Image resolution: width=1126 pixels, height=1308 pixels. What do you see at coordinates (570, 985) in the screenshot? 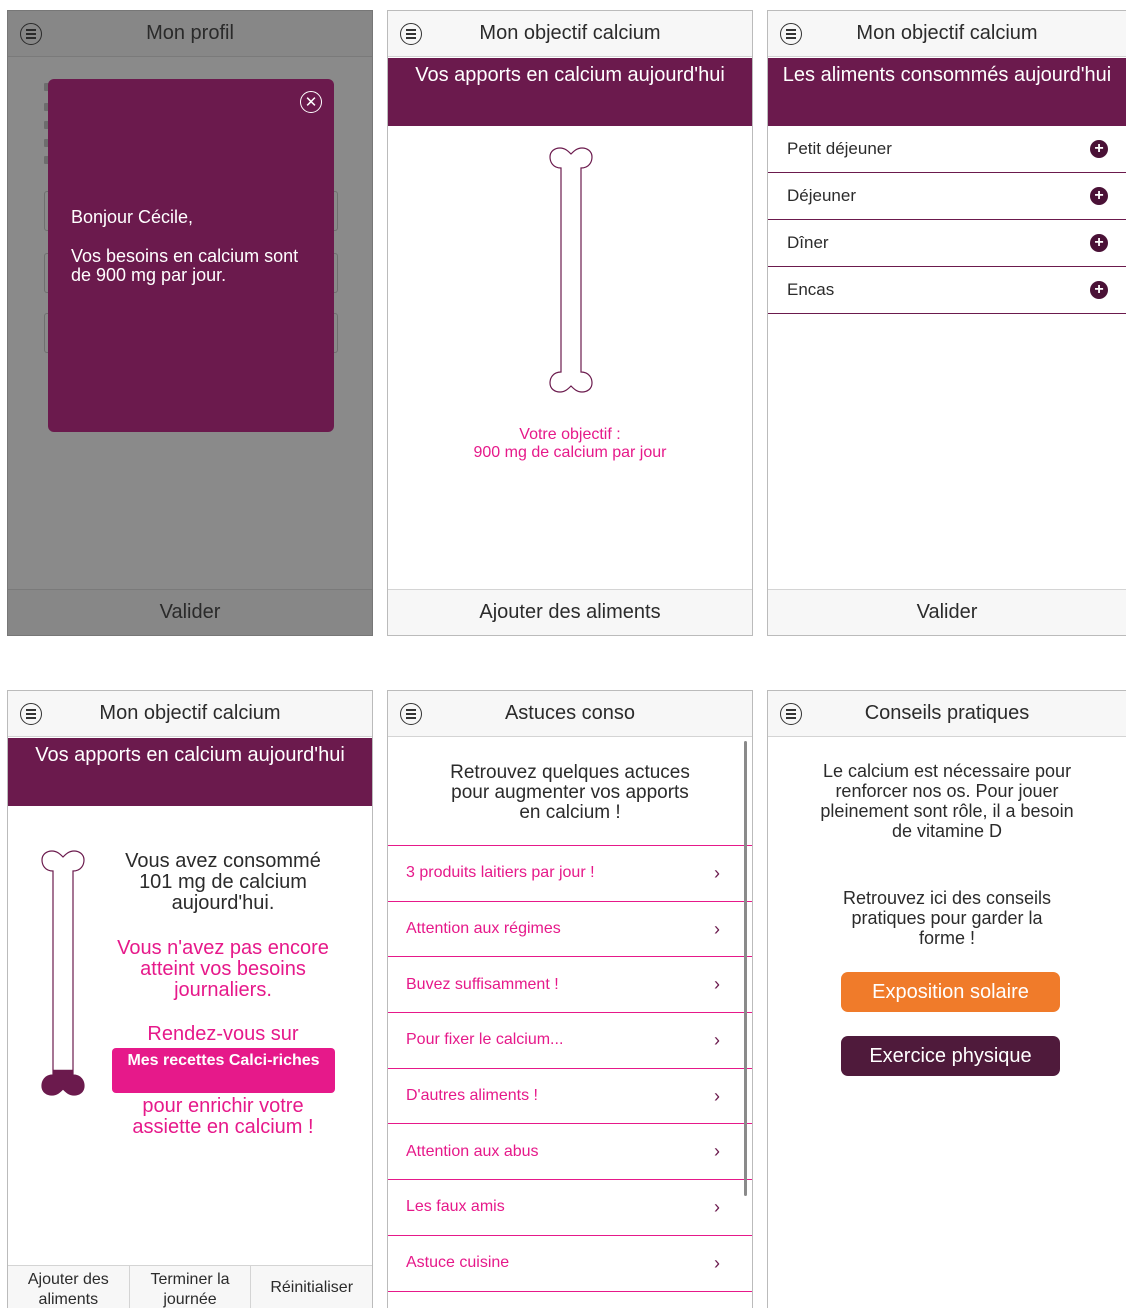
I see `list-item: Buvez suffisamment ! ›` at bounding box center [570, 985].